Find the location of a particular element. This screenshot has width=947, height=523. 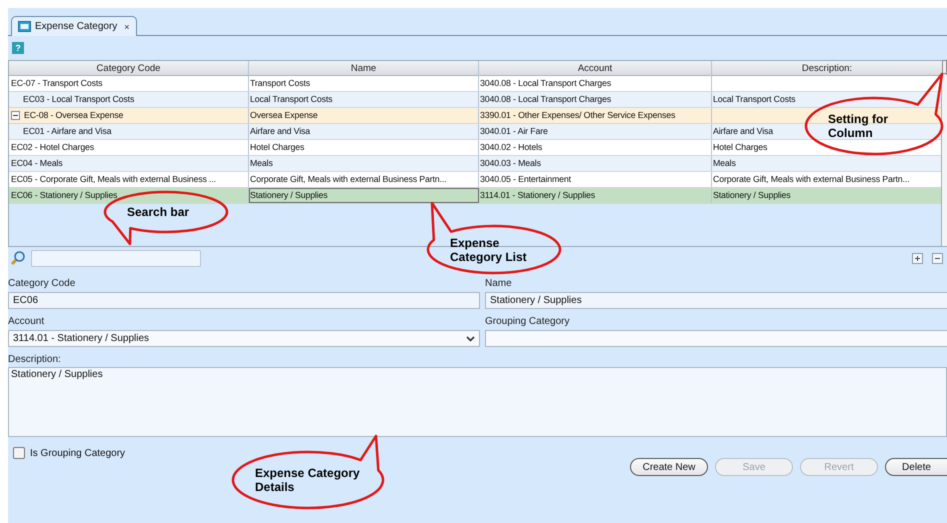

tab: Expense Category × is located at coordinates (74, 26).